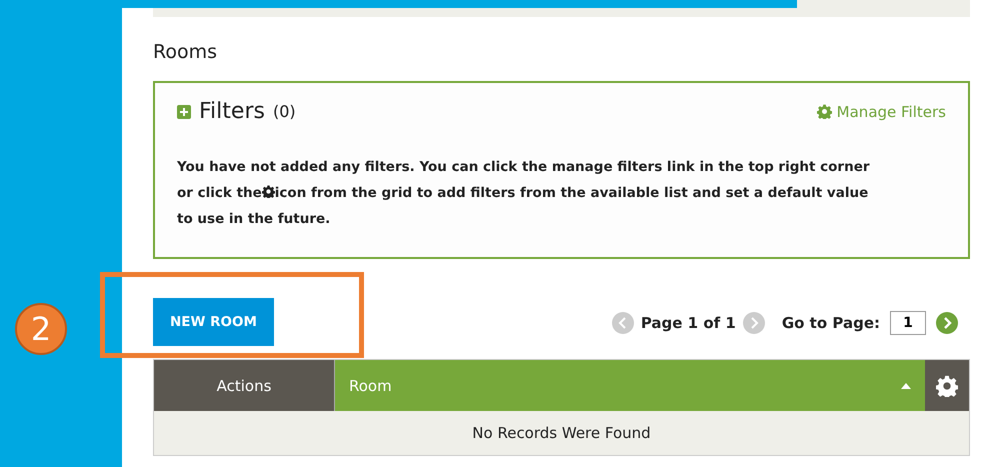 The height and width of the screenshot is (467, 987). What do you see at coordinates (561, 433) in the screenshot?
I see `empty-message: No Records Were Found` at bounding box center [561, 433].